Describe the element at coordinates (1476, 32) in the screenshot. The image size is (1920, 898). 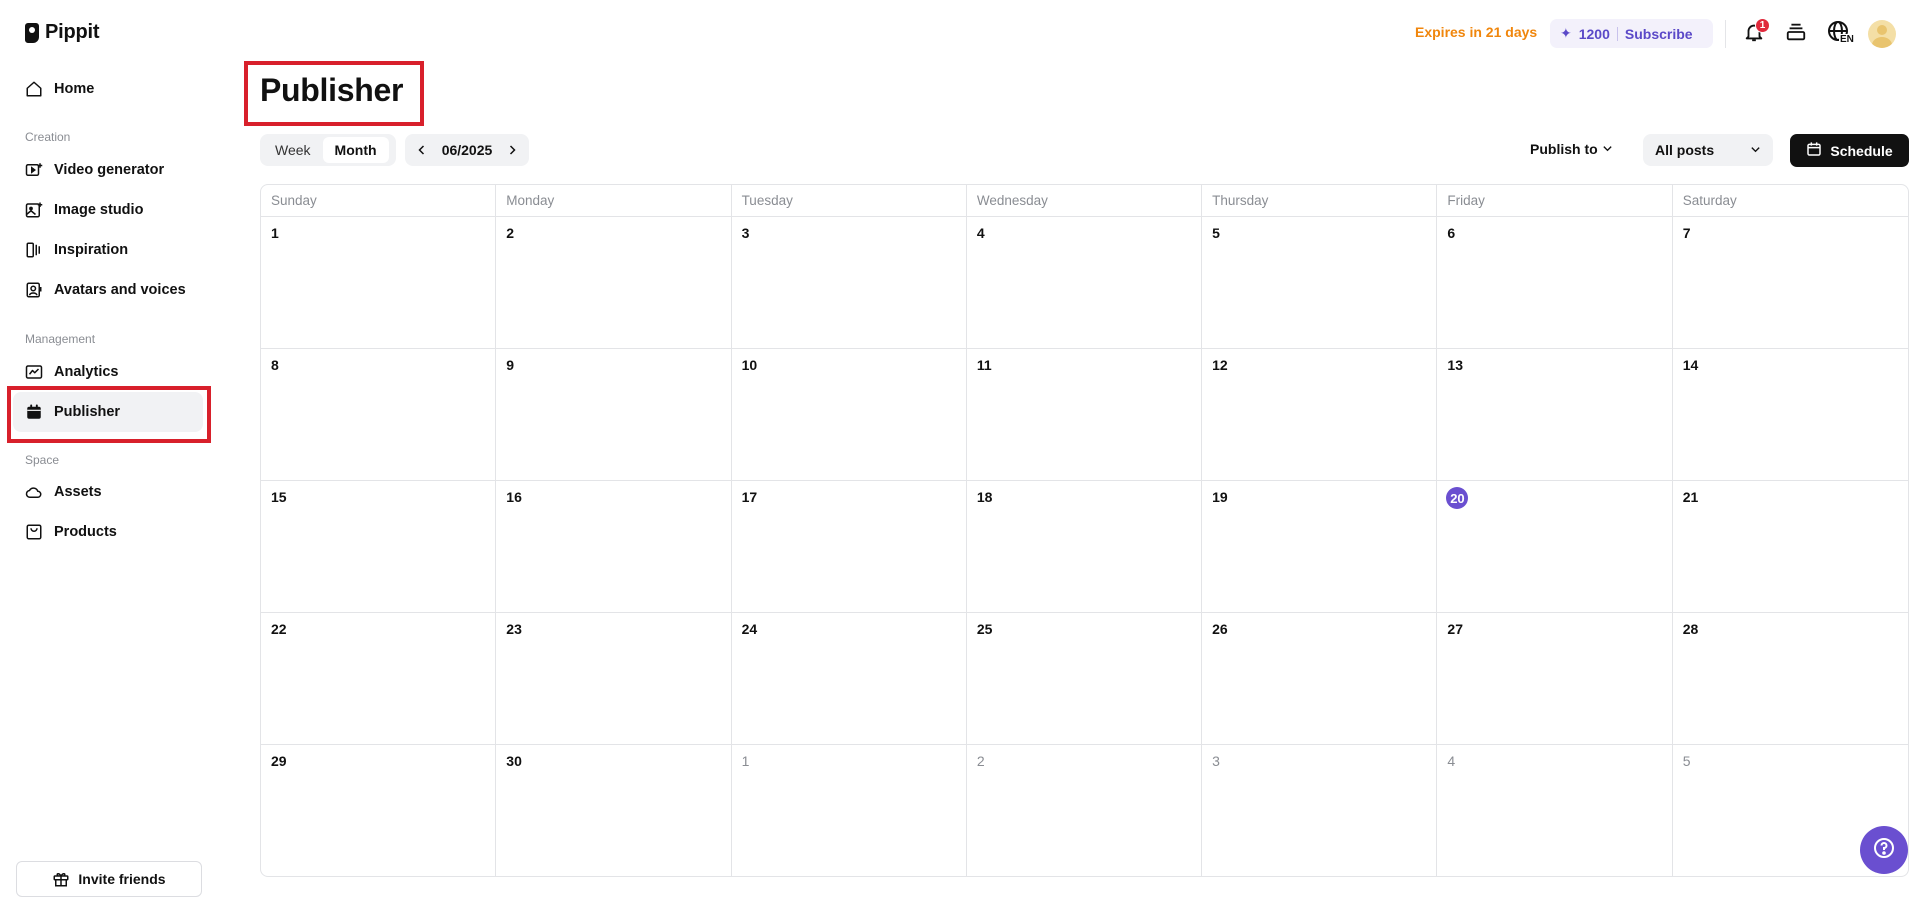
I see `expires-notice: Expires in 21 days` at that location.